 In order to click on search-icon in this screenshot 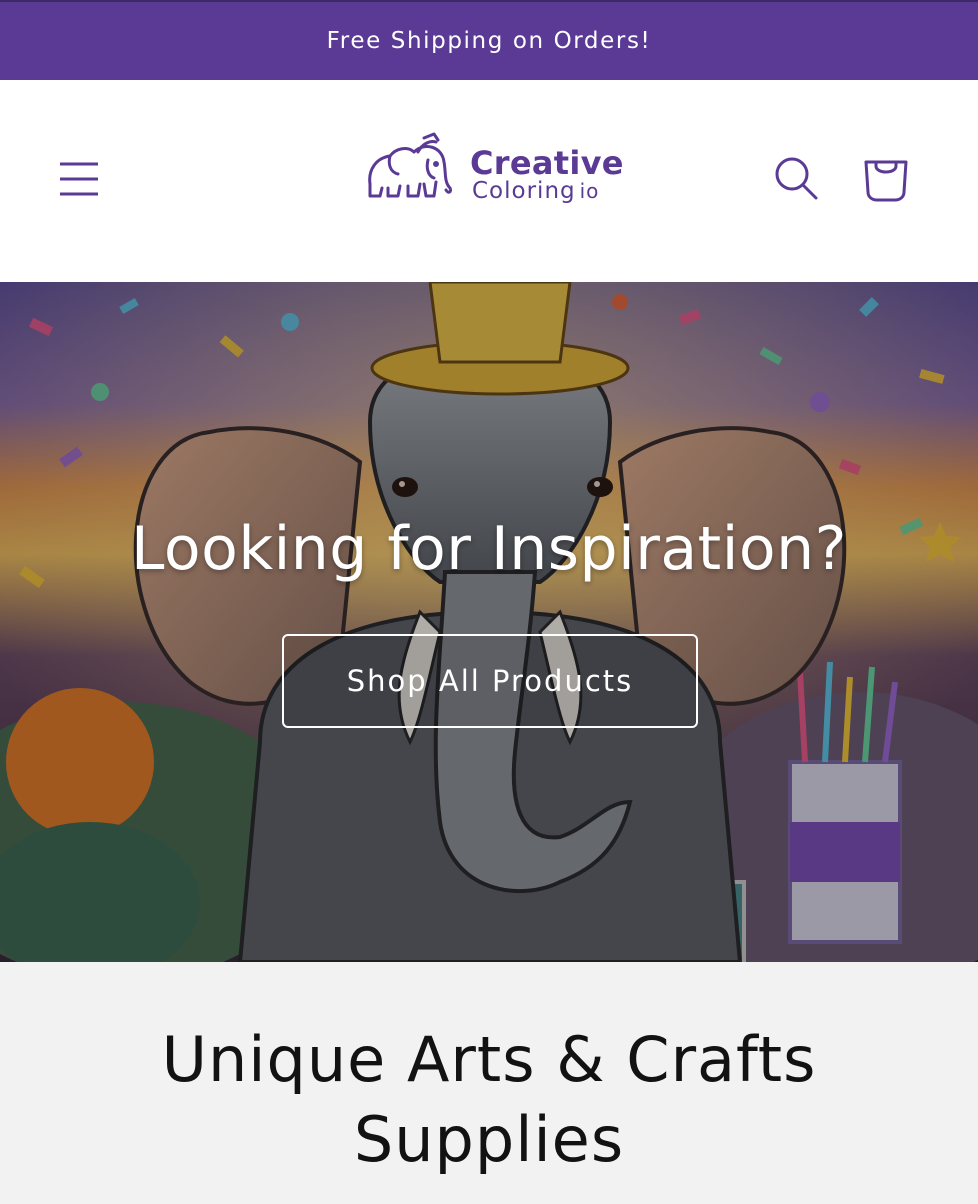, I will do `click(796, 178)`.